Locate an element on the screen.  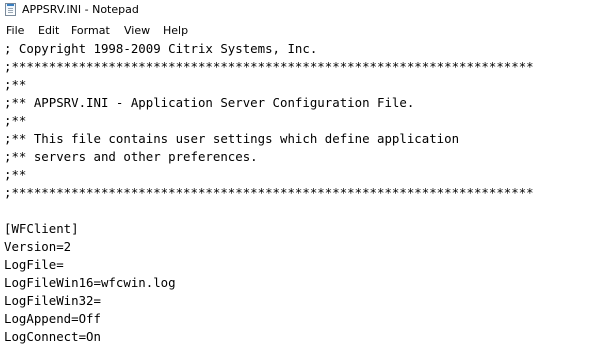
menu-help: Help is located at coordinates (175, 30).